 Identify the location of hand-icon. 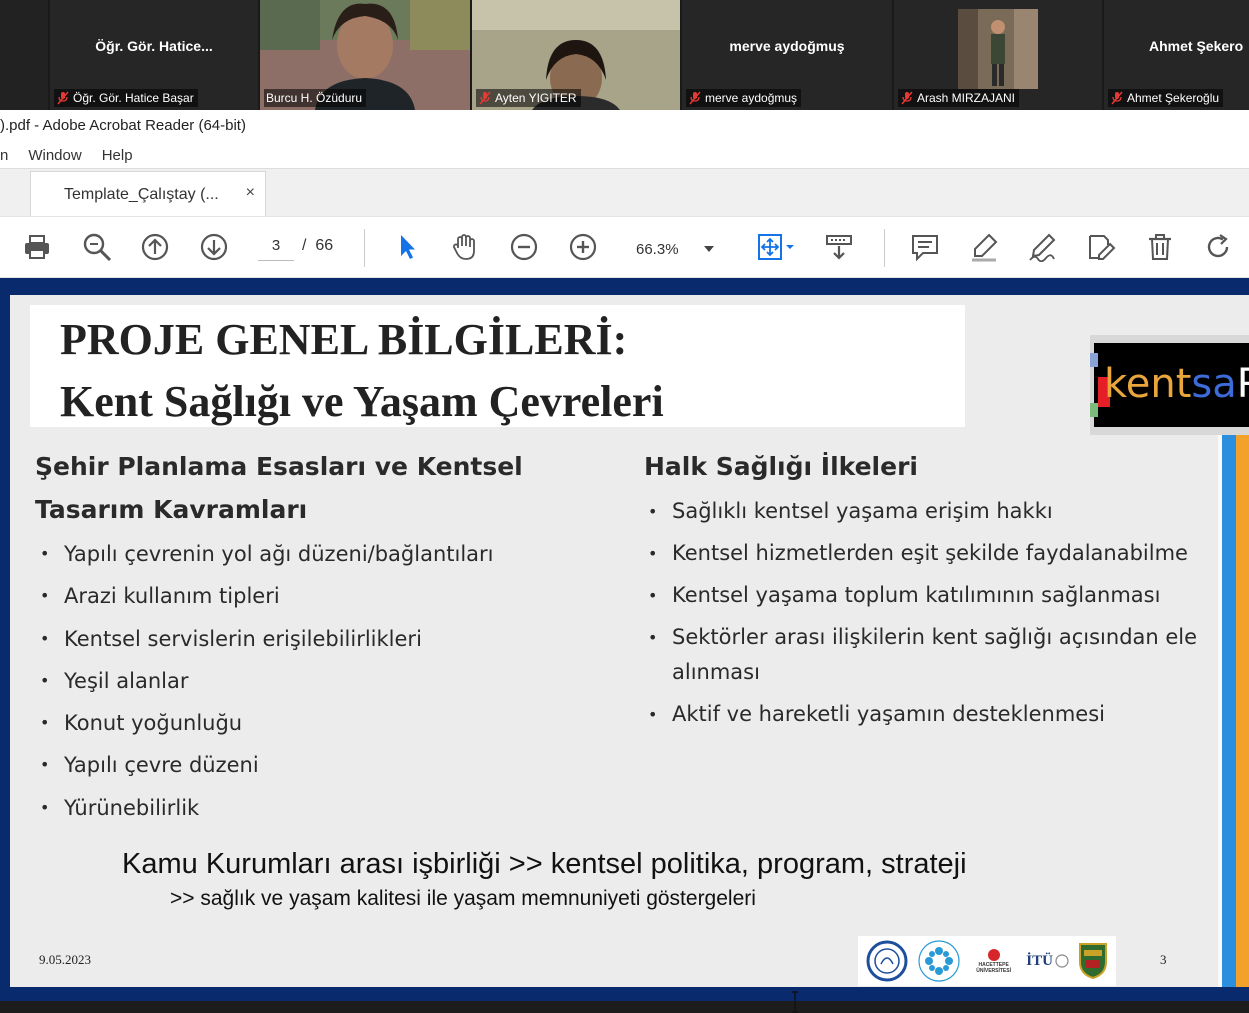
(464, 247).